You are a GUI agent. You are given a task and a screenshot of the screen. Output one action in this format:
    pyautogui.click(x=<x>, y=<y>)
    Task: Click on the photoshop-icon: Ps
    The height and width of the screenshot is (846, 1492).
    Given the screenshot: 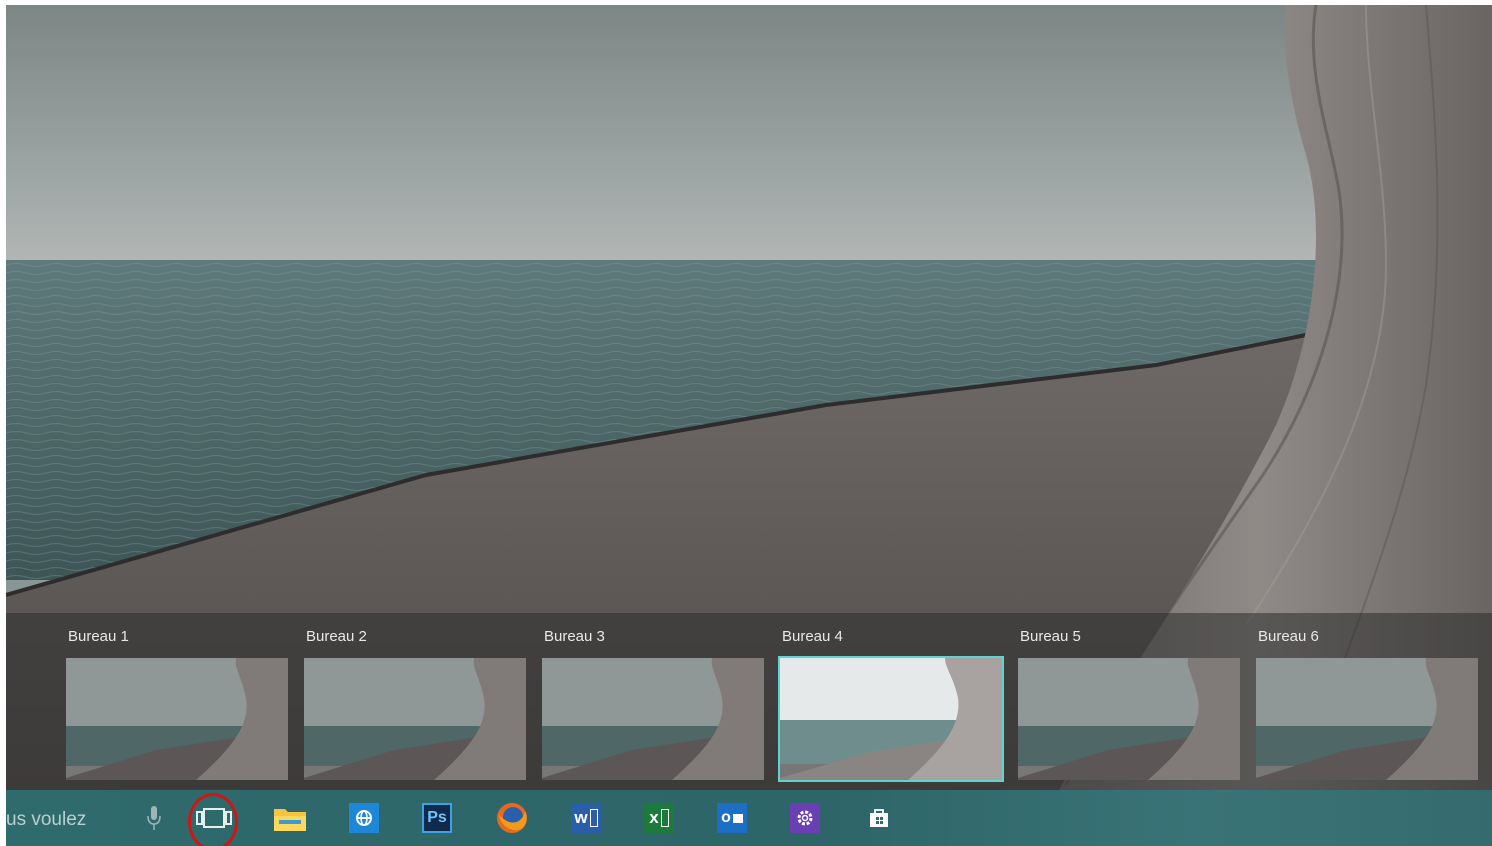 What is the action you would take?
    pyautogui.click(x=437, y=818)
    